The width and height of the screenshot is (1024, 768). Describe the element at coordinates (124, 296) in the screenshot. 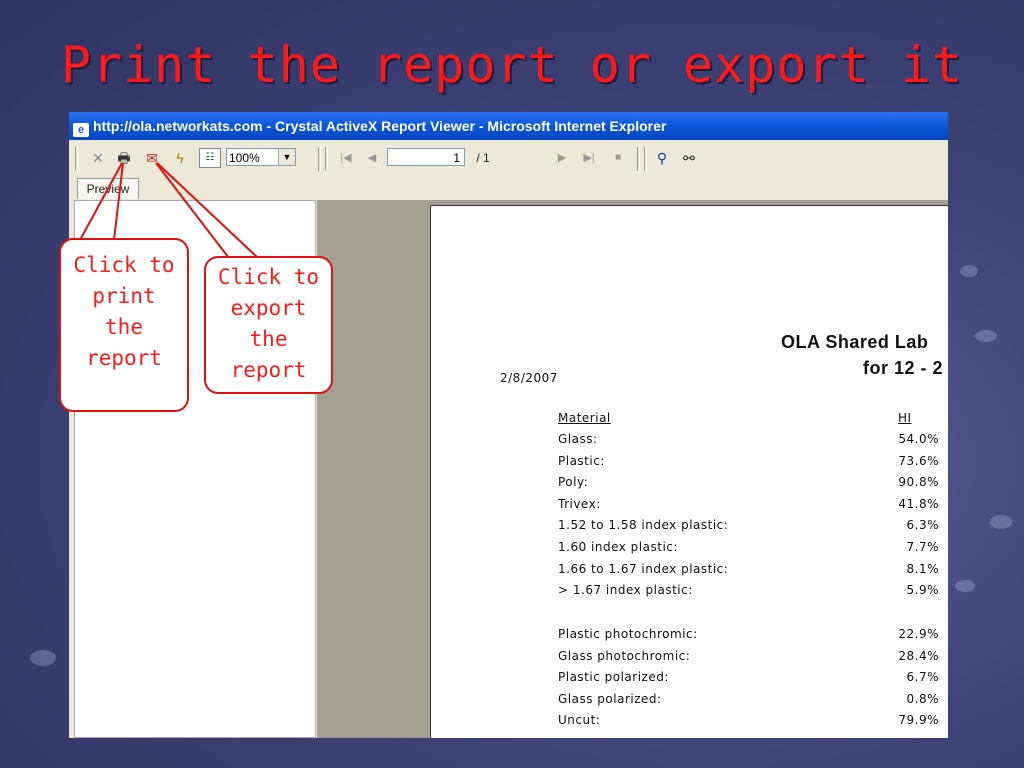

I see `callout-print-line: print` at that location.